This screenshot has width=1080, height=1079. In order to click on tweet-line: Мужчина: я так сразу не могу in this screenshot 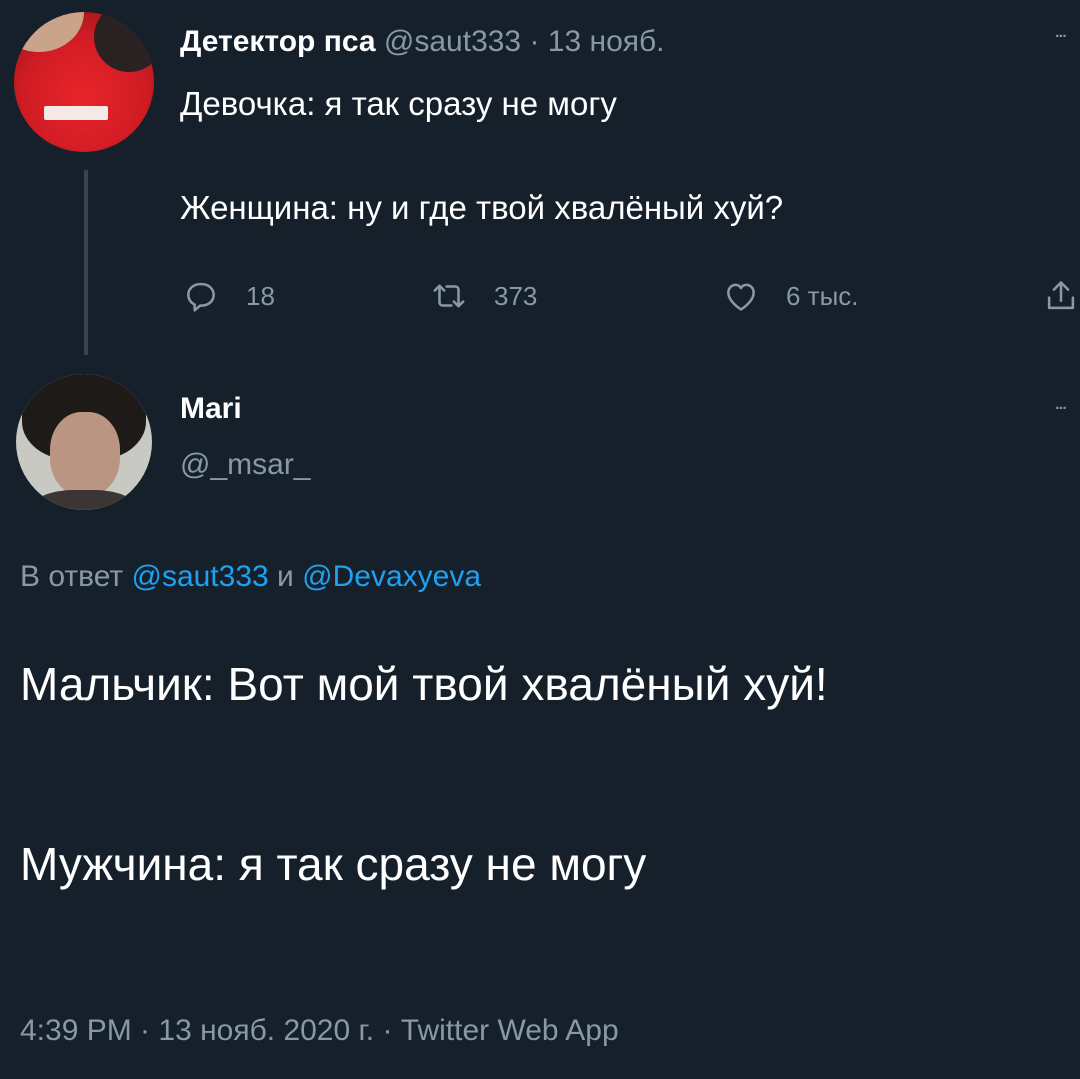, I will do `click(333, 864)`.